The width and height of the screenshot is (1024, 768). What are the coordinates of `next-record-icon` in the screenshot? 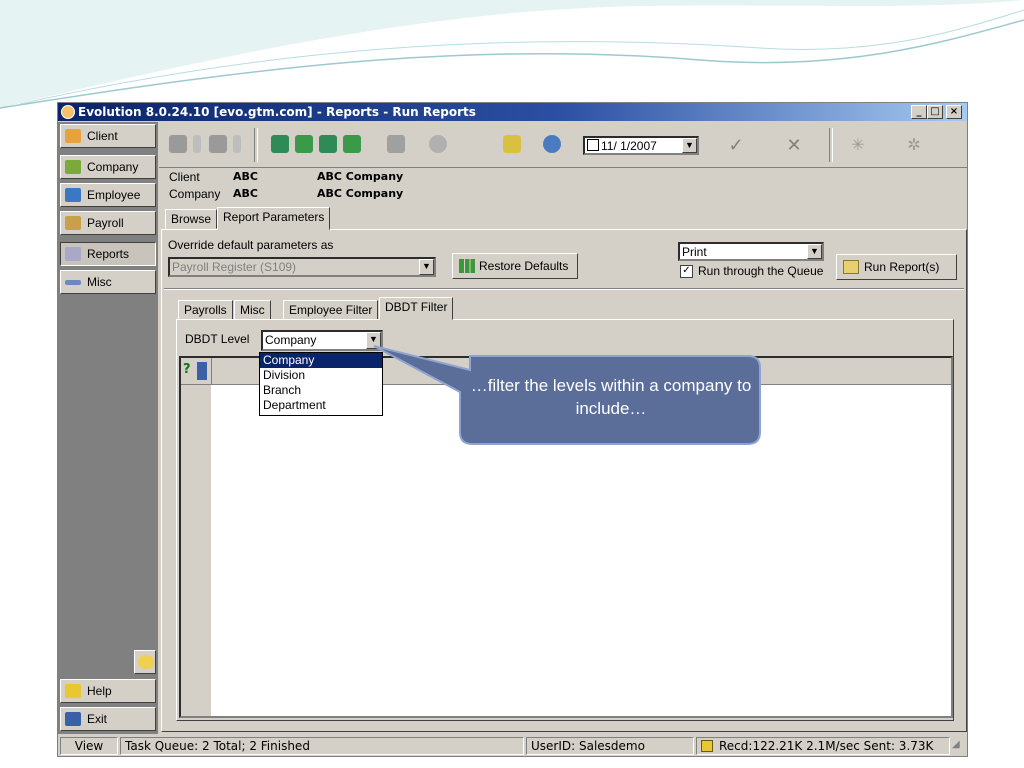 It's located at (328, 144).